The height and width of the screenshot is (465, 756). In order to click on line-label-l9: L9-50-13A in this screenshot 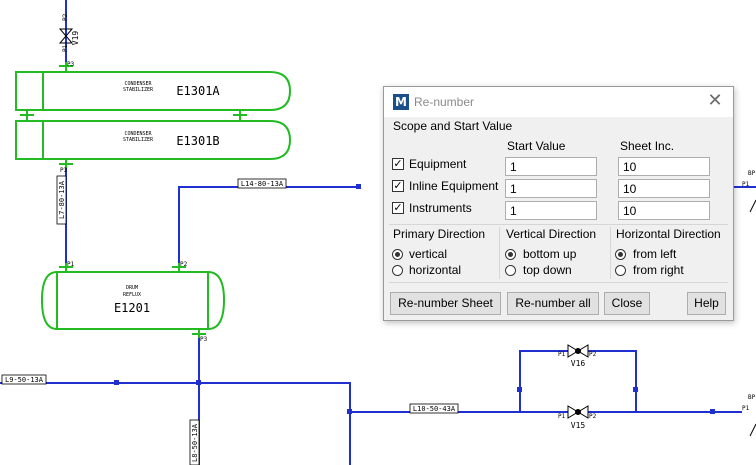, I will do `click(24, 380)`.